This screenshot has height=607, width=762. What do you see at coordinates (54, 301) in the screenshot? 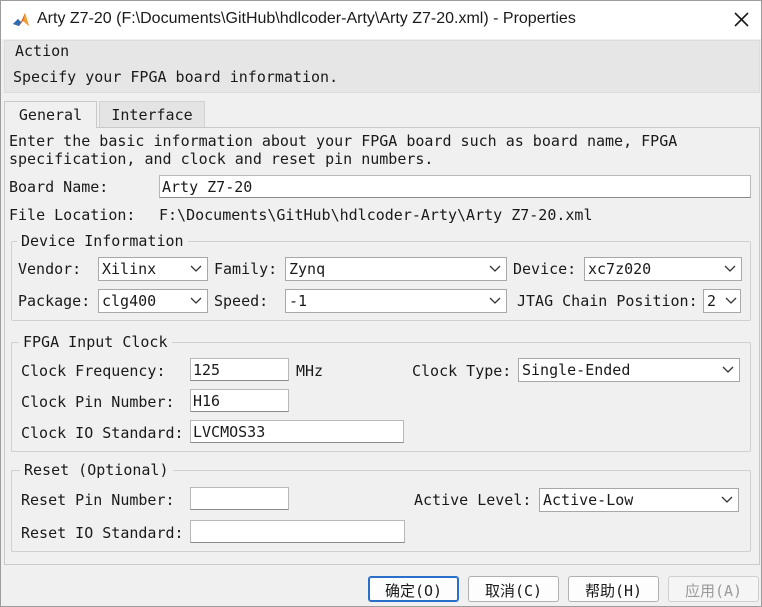
I see `package-label: Package:` at bounding box center [54, 301].